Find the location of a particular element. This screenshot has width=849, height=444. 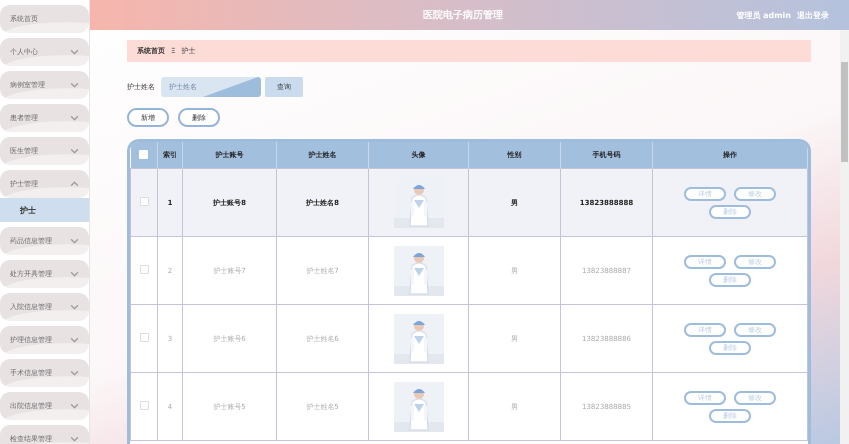

user-name: 管理员 admin is located at coordinates (763, 15).